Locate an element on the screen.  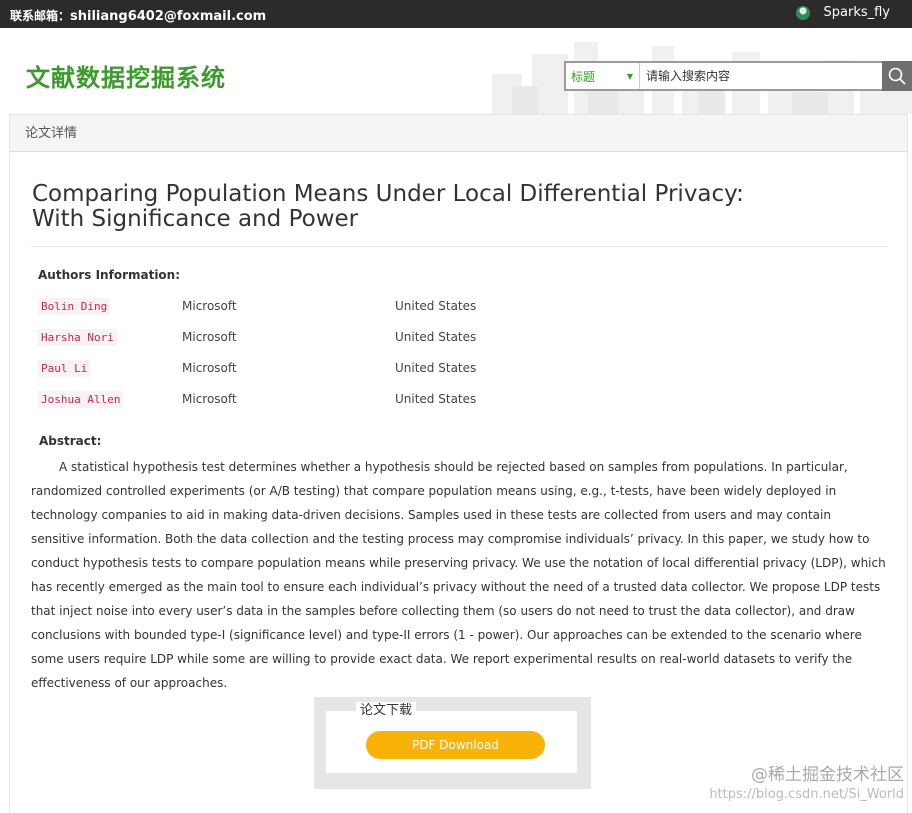
contact-info: 联系邮箱：shiliang6402@foxmail.com is located at coordinates (138, 15).